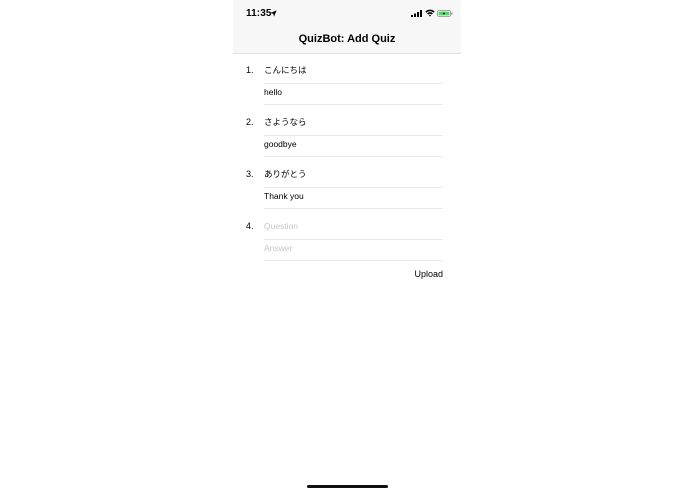 Image resolution: width=695 pixels, height=494 pixels. I want to click on home-indicator, so click(347, 486).